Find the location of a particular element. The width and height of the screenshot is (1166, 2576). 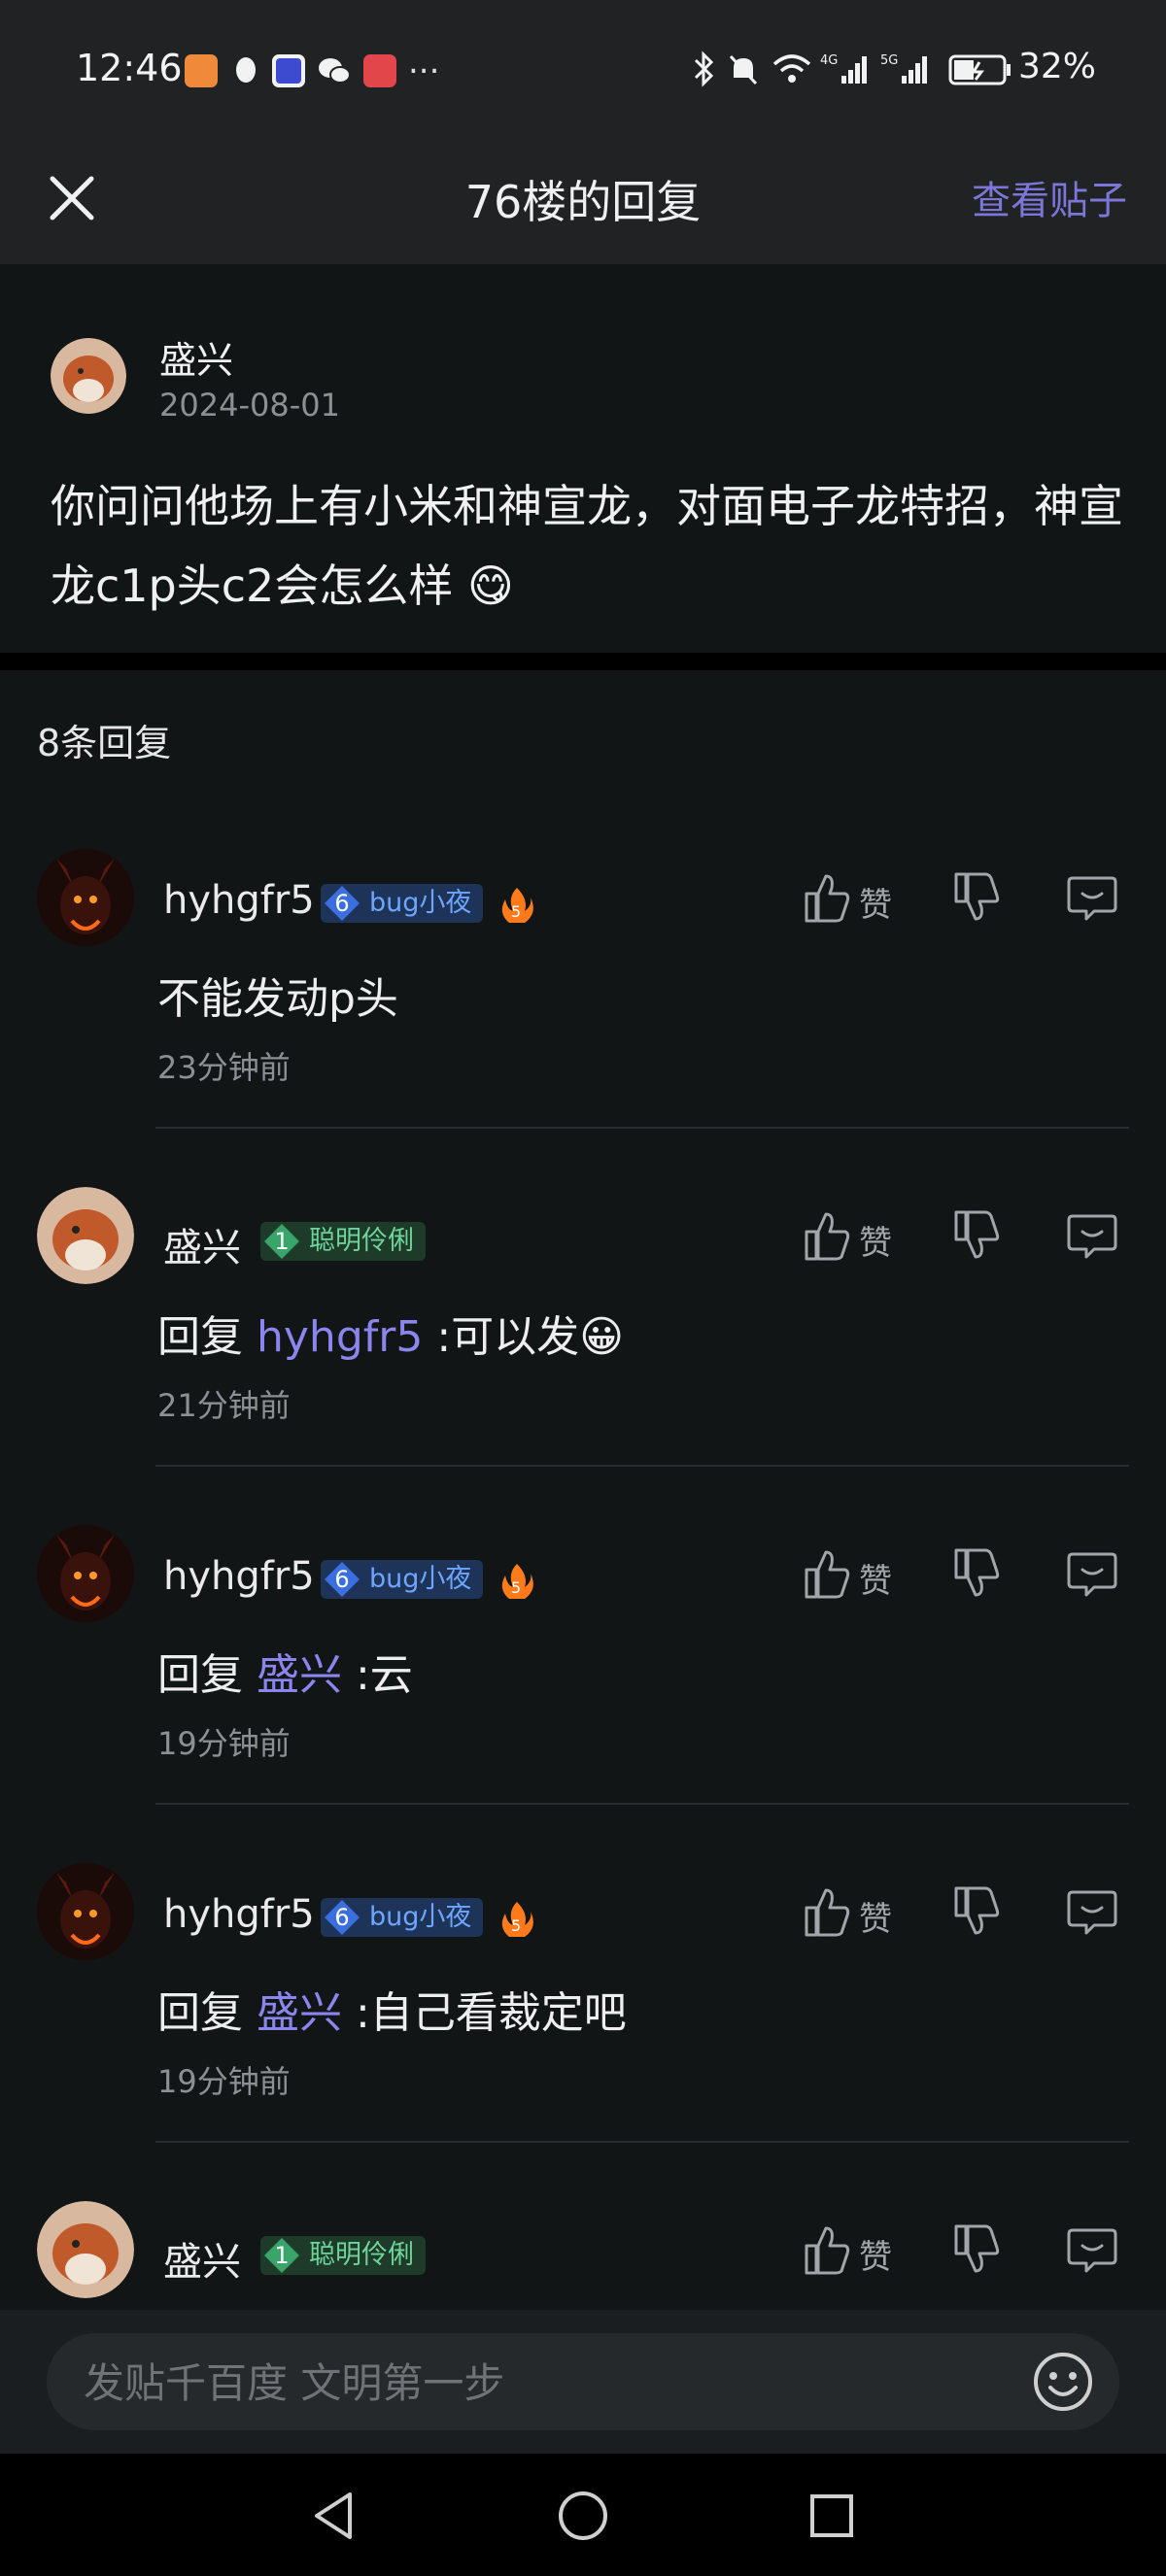

fire-badge-icon: 5 is located at coordinates (517, 1919).